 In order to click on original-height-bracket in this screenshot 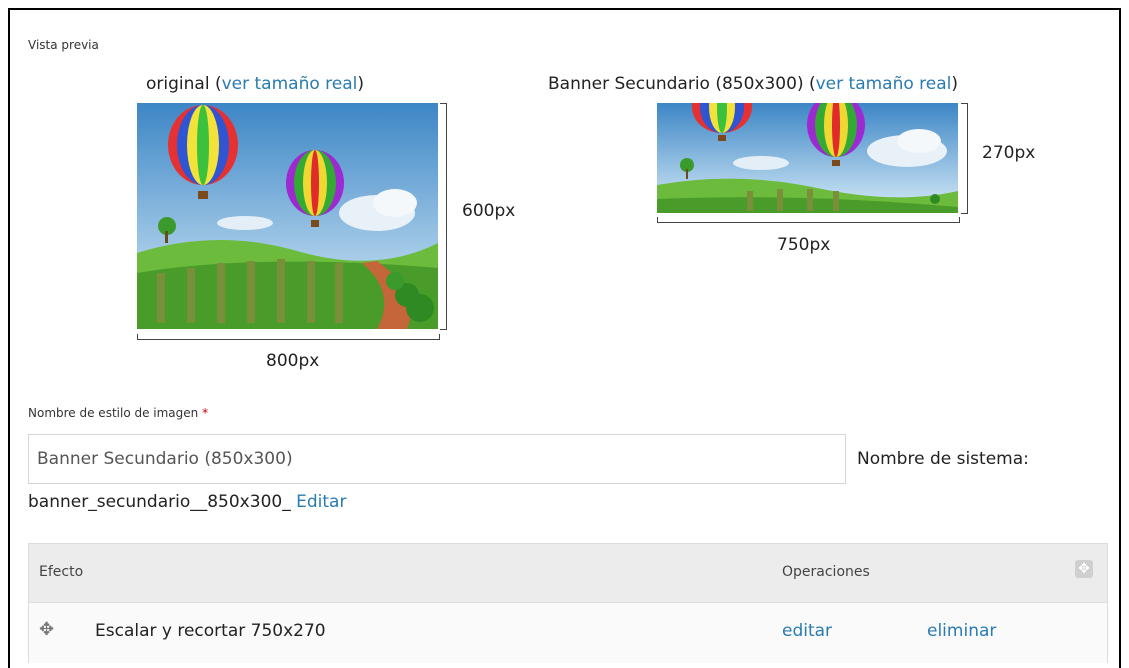, I will do `click(443, 216)`.